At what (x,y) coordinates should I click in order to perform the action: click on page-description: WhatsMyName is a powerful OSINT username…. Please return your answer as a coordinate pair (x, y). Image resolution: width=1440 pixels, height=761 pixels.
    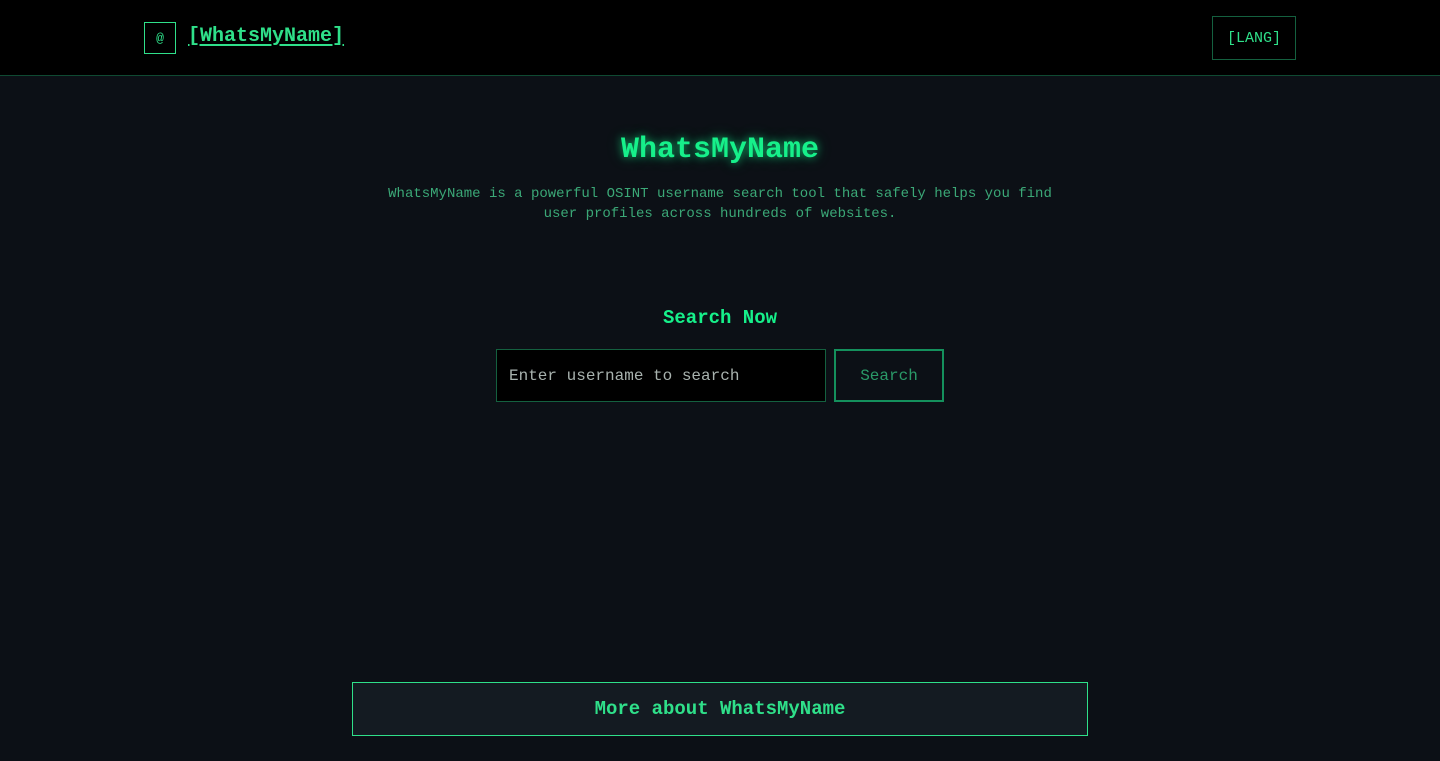
    Looking at the image, I should click on (720, 204).